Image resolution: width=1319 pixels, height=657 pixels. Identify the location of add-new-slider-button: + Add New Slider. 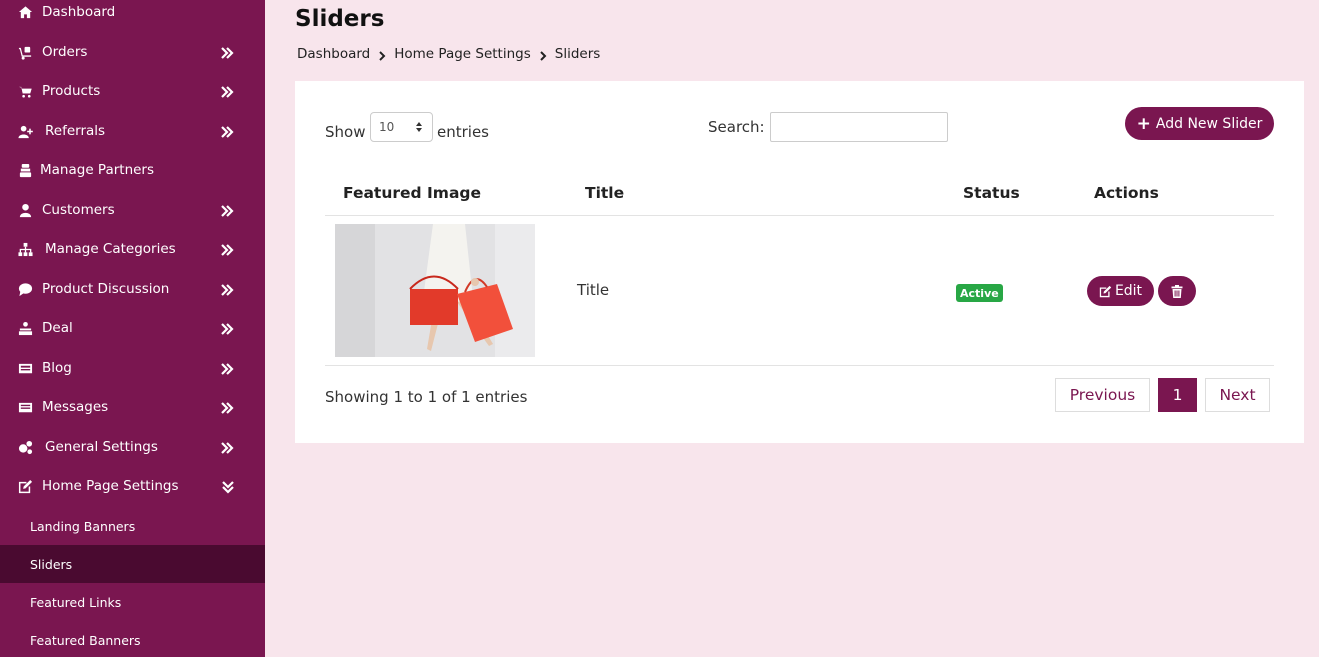
(1199, 123).